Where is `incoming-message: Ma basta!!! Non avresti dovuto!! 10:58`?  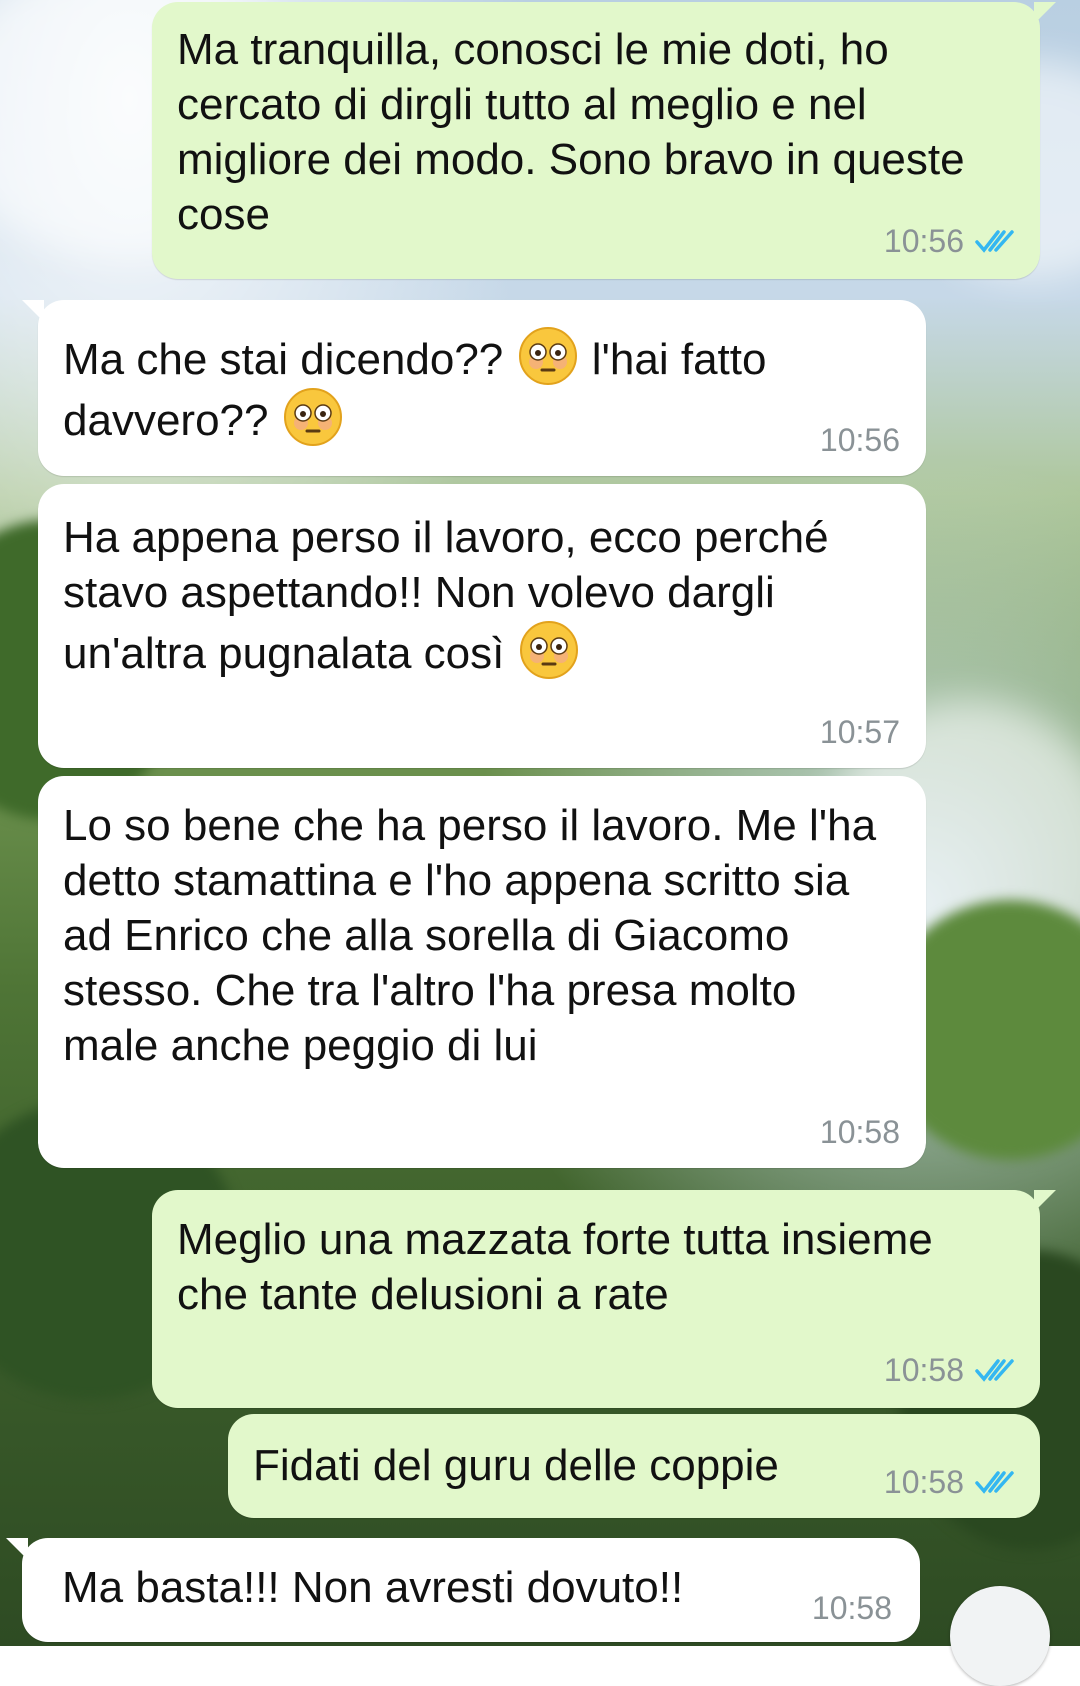 incoming-message: Ma basta!!! Non avresti dovuto!! 10:58 is located at coordinates (463, 1590).